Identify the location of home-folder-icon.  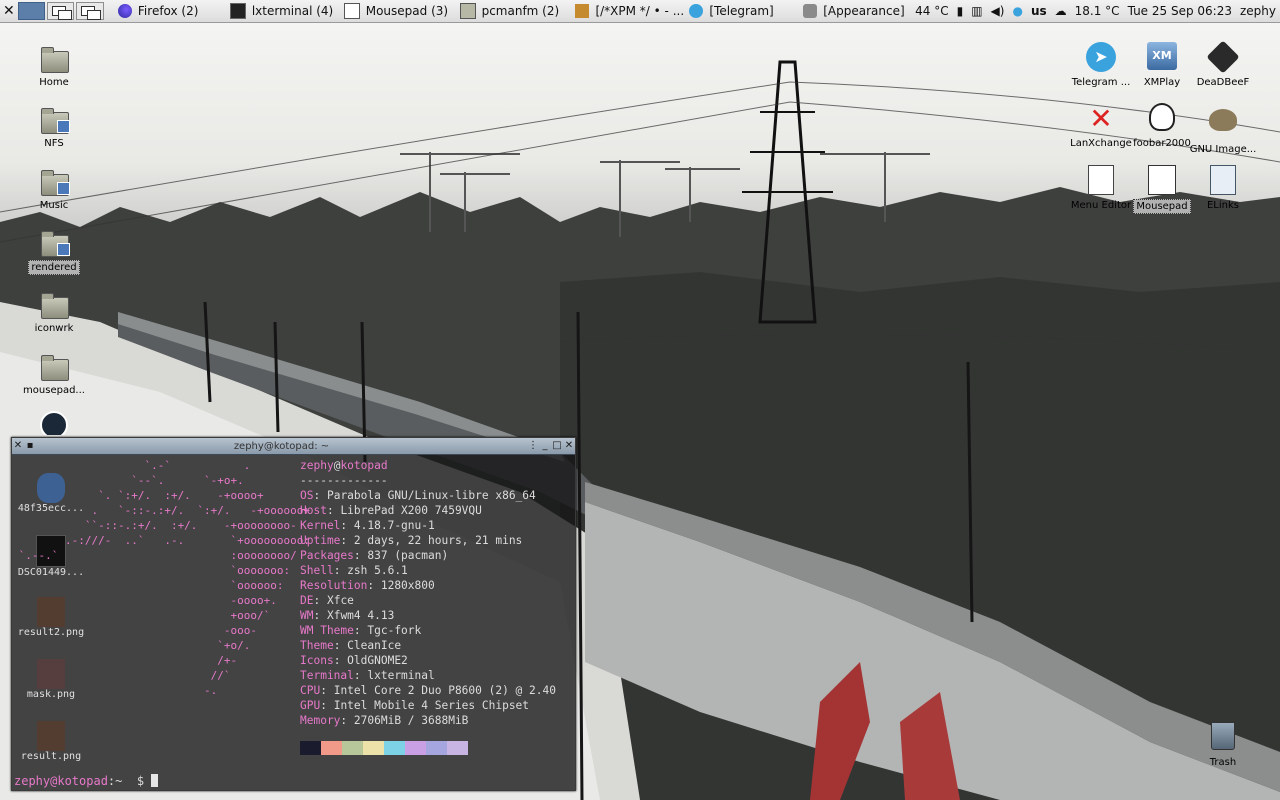
(54, 58).